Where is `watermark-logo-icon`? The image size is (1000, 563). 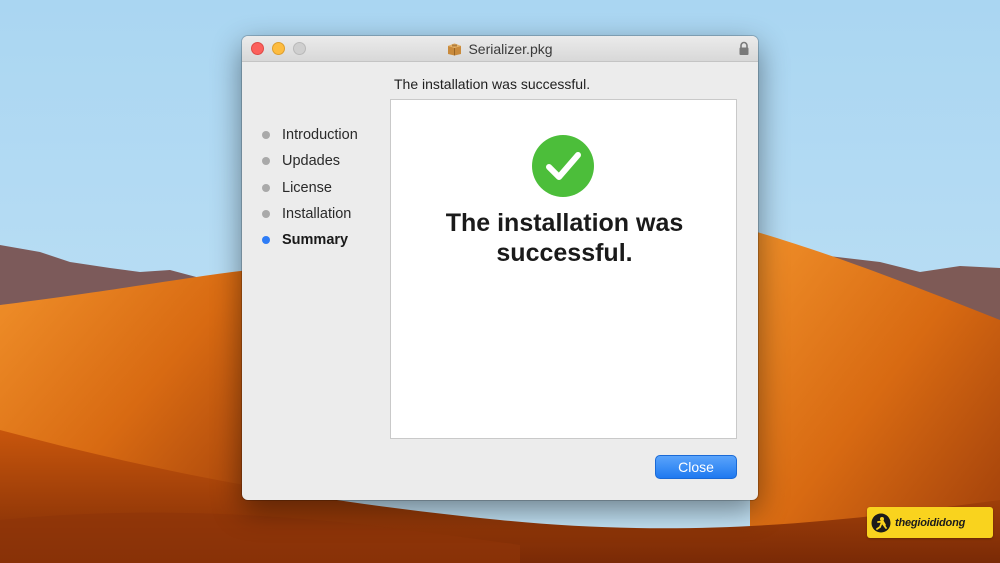 watermark-logo-icon is located at coordinates (881, 522).